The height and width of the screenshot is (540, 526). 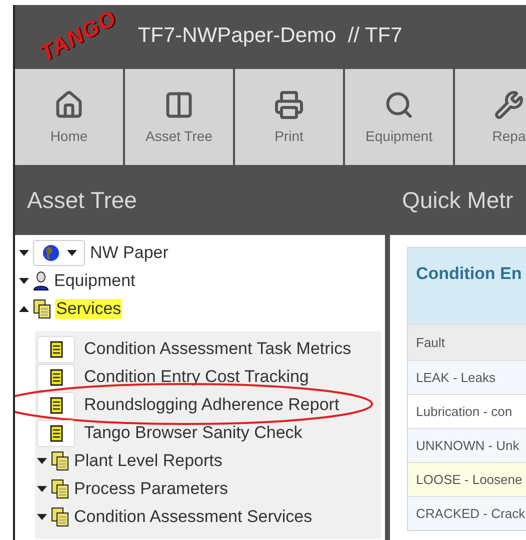 I want to click on tree-item: Roundslogging Adherence Report, so click(x=209, y=405).